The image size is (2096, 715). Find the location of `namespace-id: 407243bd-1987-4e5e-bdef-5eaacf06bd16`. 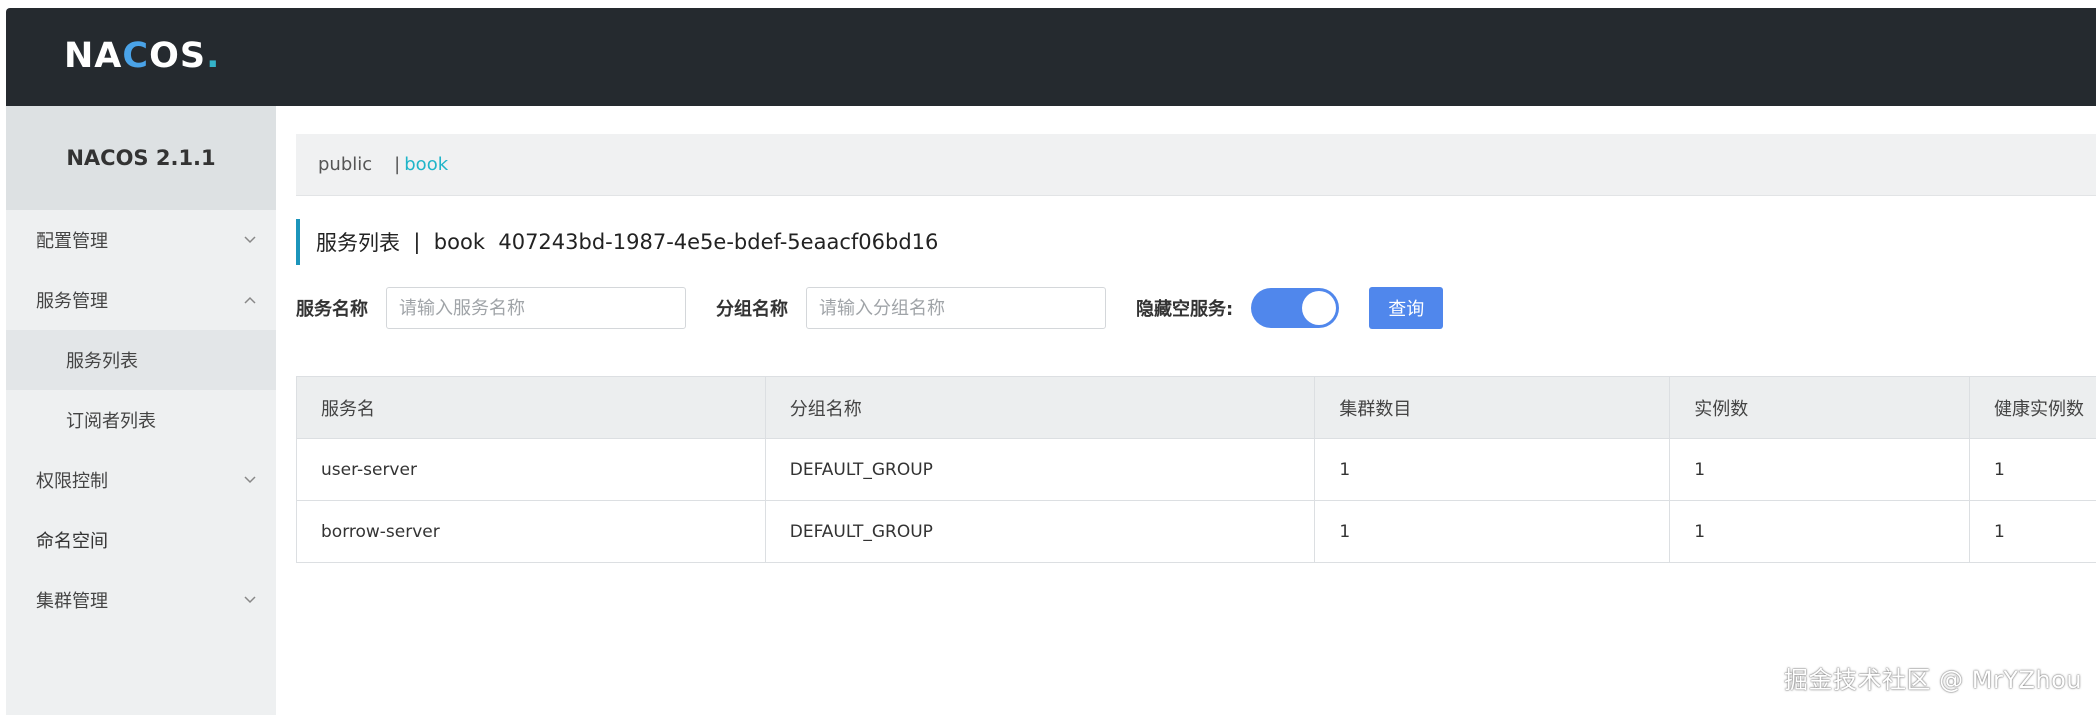

namespace-id: 407243bd-1987-4e5e-bdef-5eaacf06bd16 is located at coordinates (718, 242).